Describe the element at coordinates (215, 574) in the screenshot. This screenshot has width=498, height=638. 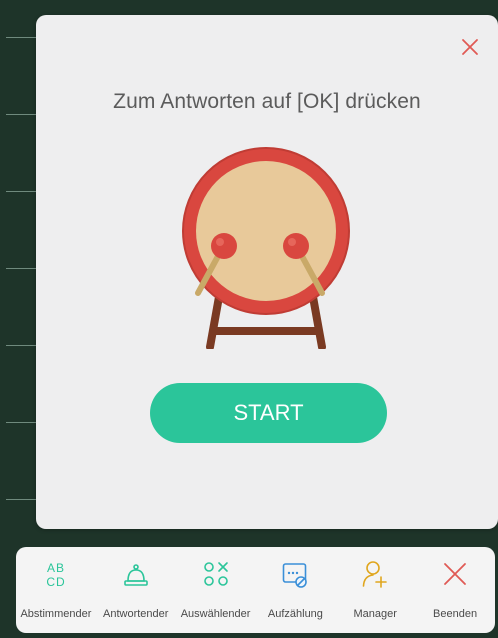
I see `select-shapes-icon` at that location.